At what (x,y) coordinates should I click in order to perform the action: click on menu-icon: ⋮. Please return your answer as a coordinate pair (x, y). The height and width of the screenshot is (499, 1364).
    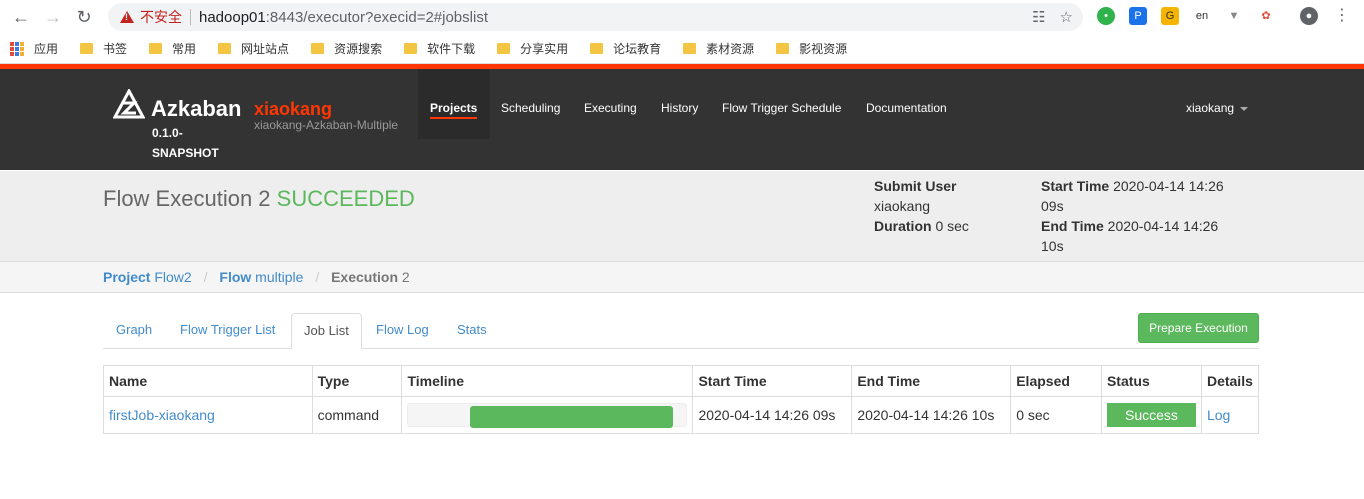
    Looking at the image, I should click on (1342, 16).